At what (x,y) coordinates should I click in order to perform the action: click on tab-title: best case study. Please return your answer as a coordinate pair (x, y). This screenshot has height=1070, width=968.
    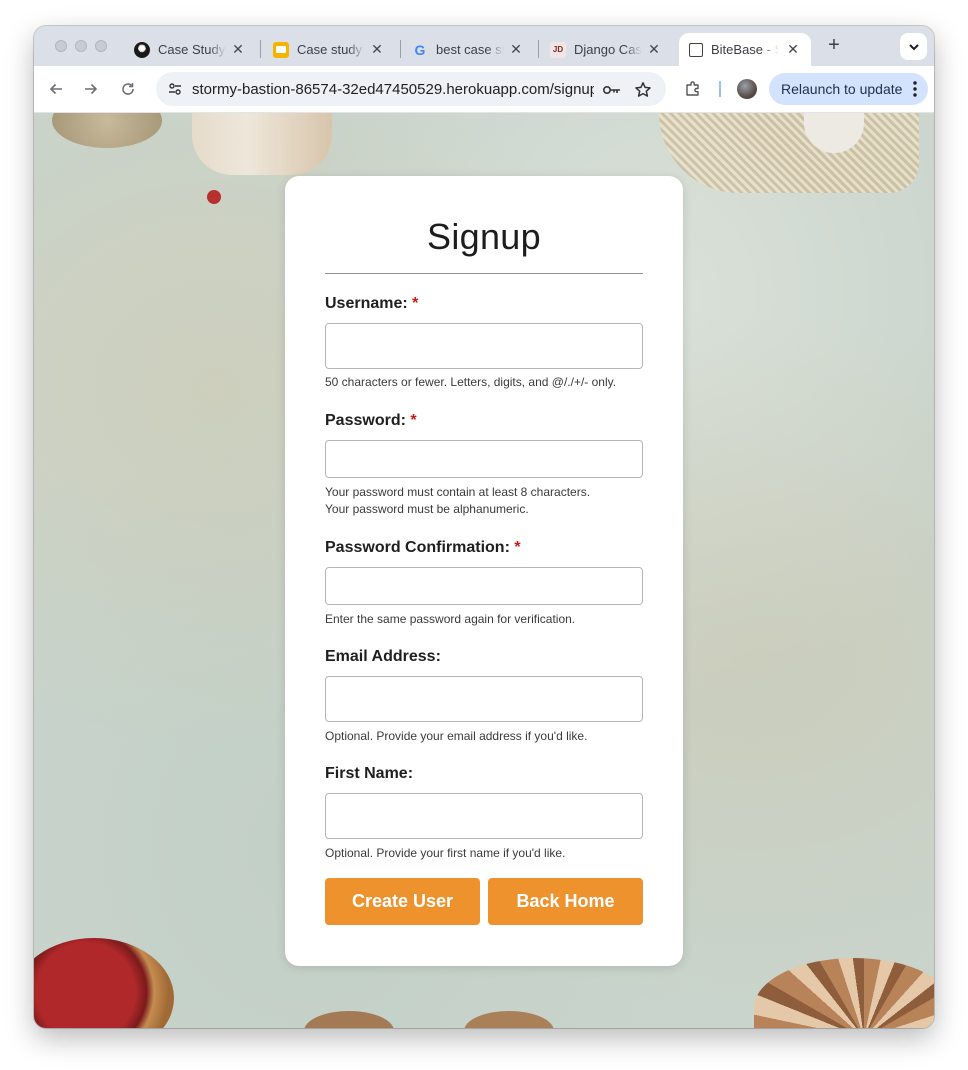
    Looking at the image, I should click on (470, 49).